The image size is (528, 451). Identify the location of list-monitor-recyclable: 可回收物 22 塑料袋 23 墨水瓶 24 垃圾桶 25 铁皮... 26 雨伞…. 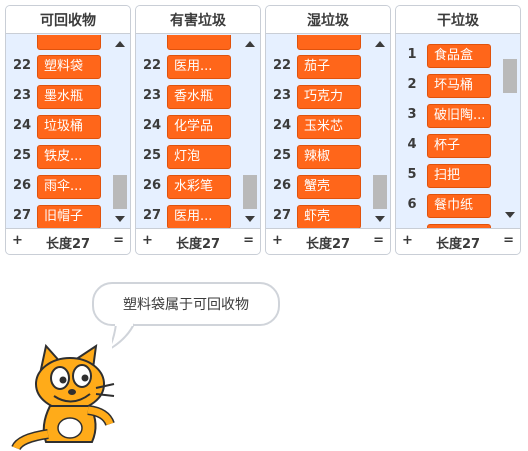
(68, 130).